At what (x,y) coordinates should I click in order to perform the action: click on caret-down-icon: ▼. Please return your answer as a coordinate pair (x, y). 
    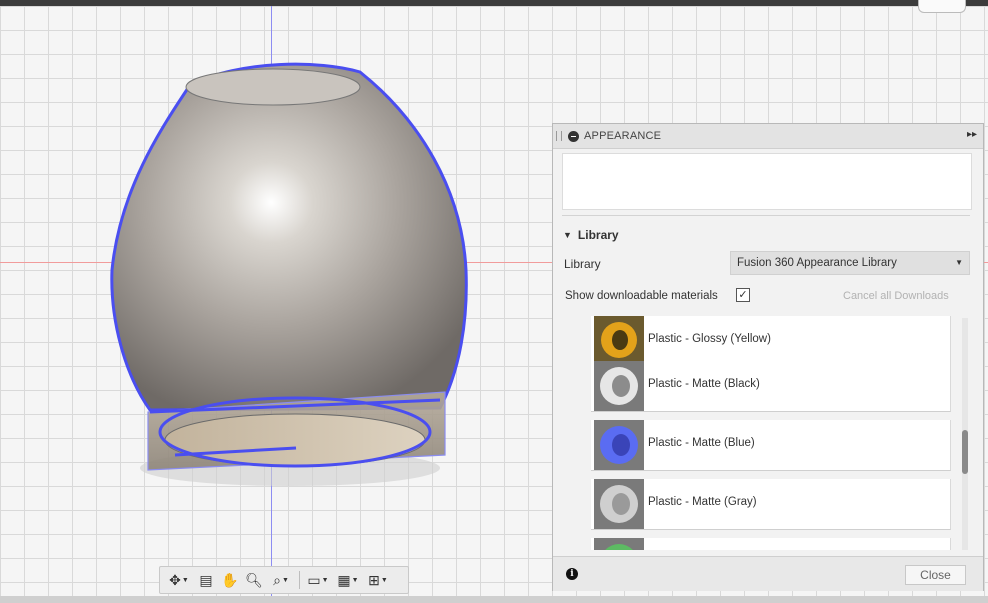
    Looking at the image, I should click on (567, 235).